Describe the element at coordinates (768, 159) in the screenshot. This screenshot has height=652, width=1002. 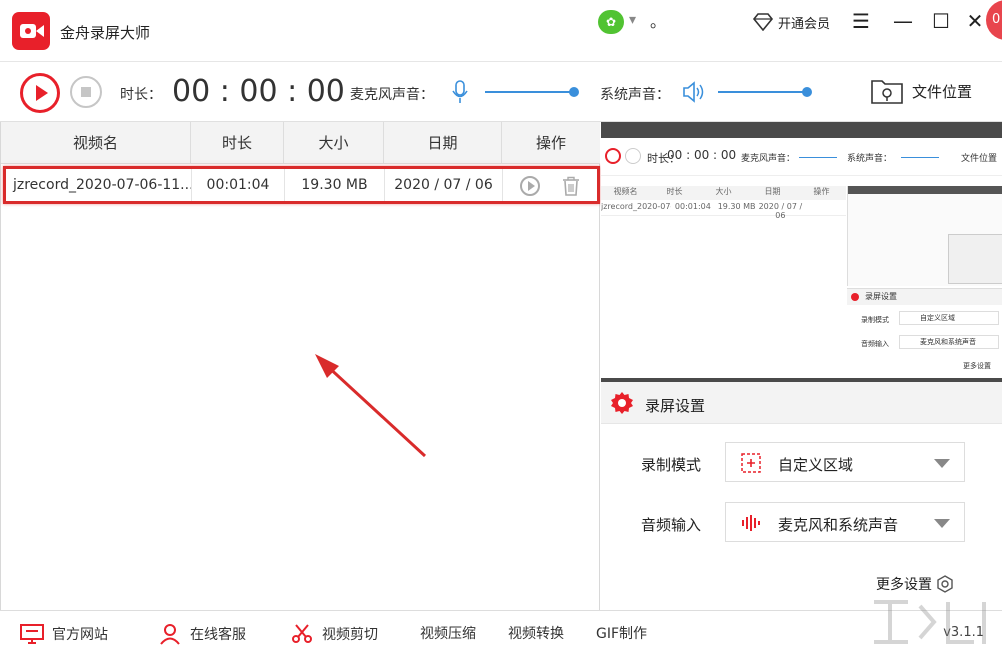
I see `preview-mic-label: 麦克风声音：` at that location.